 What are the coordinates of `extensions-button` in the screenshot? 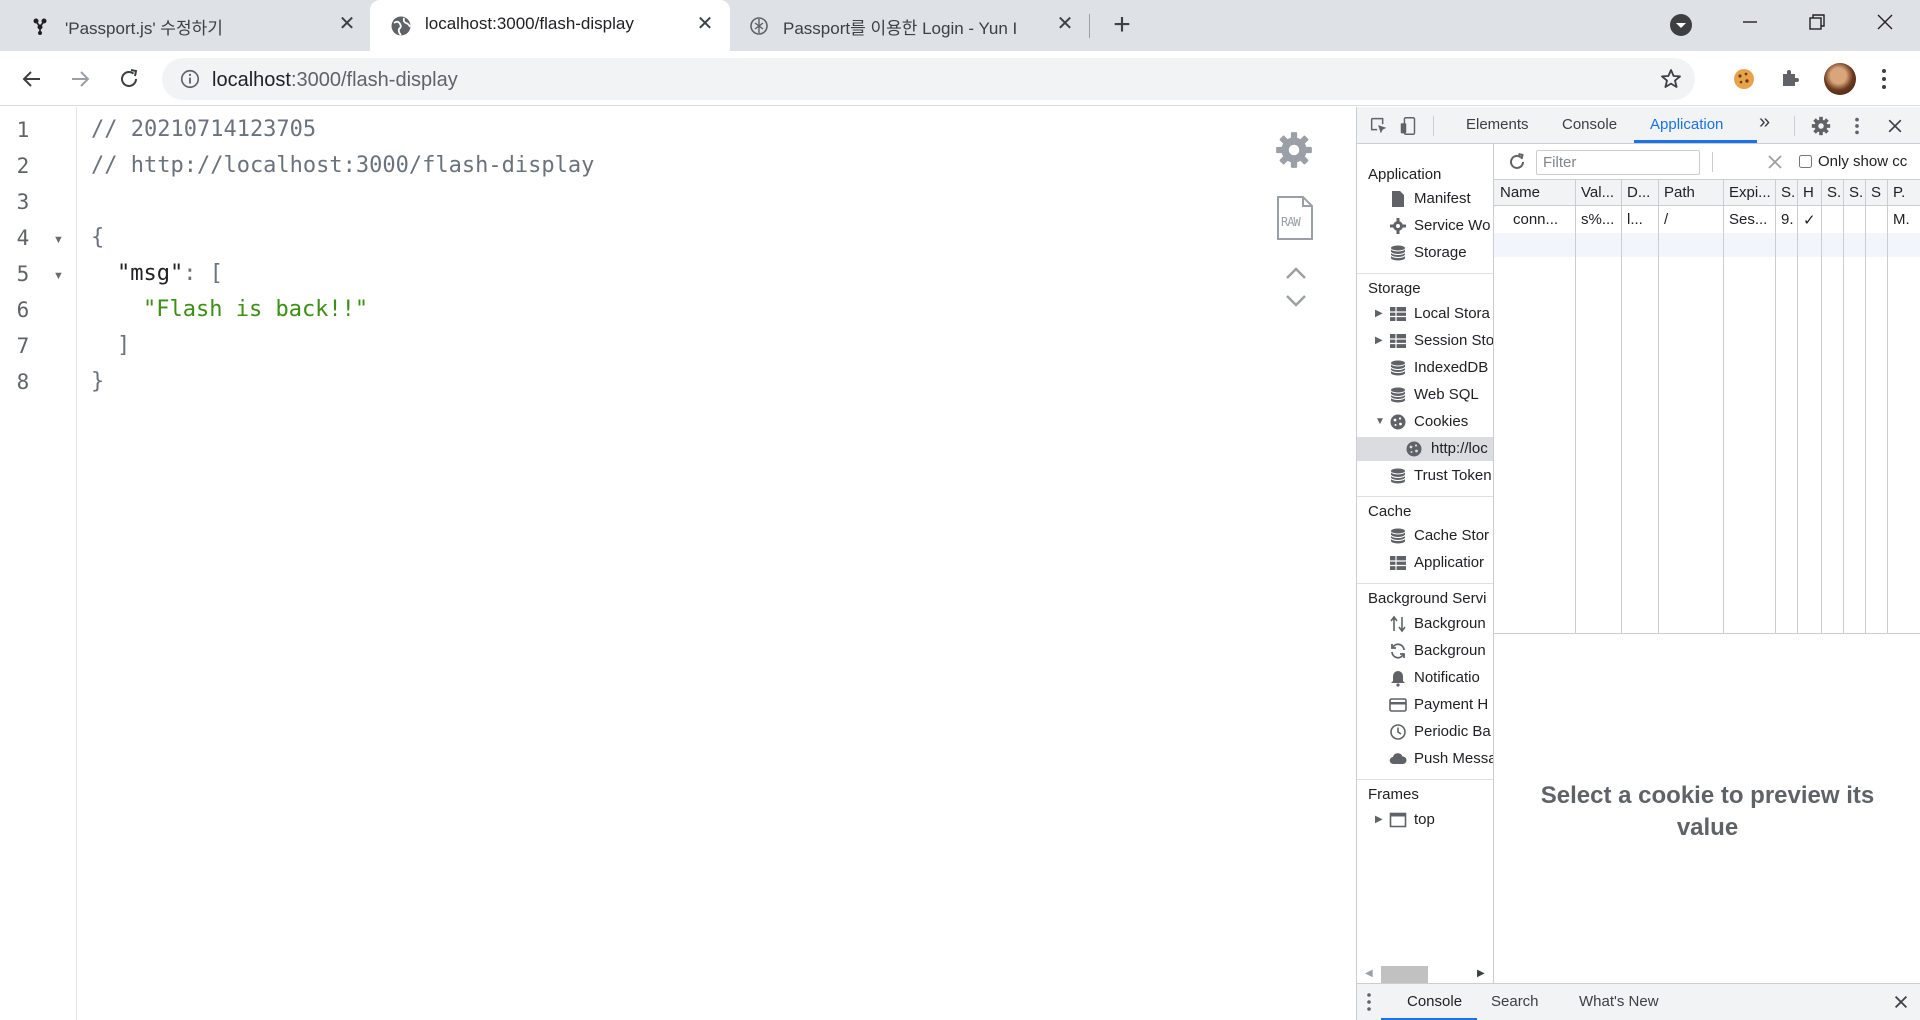 It's located at (1791, 79).